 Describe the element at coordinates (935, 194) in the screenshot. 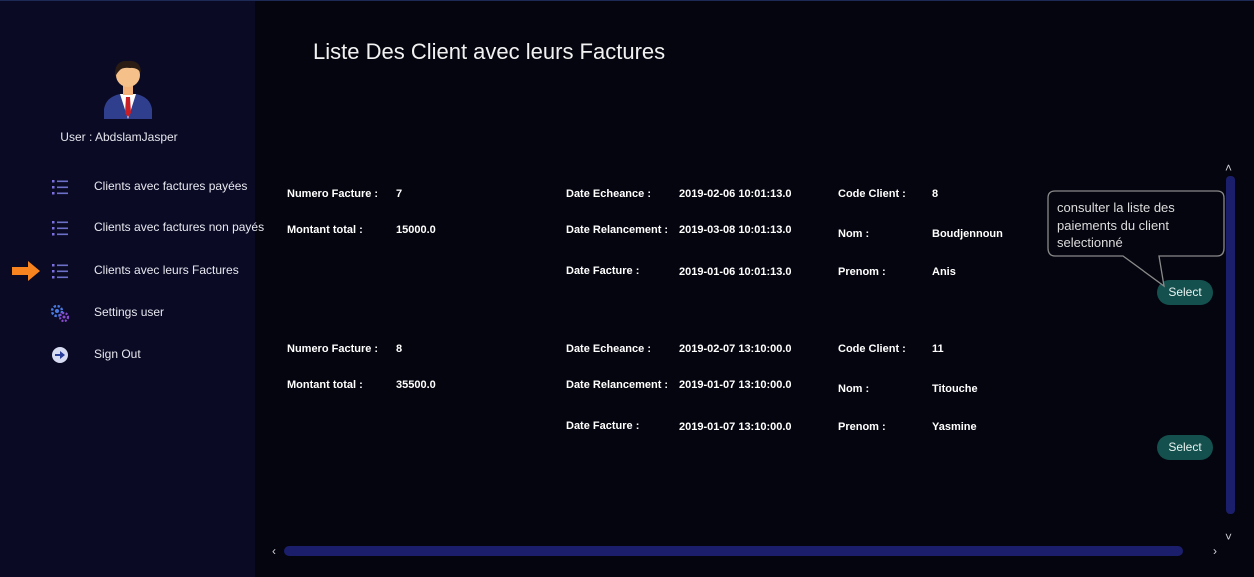

I see `code-client-value: 8` at that location.